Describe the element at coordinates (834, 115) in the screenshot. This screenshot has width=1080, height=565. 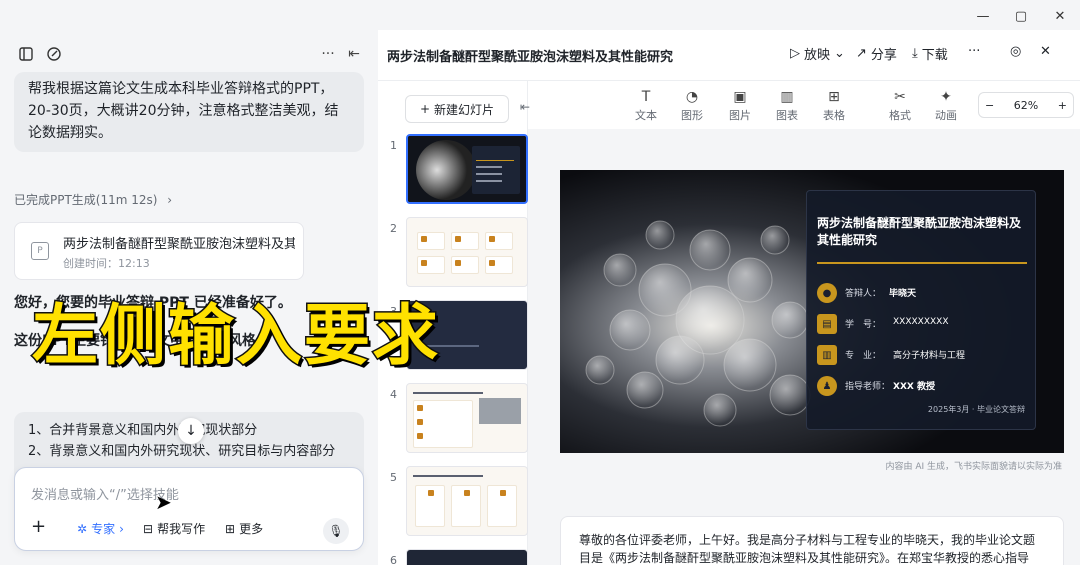
I see `table-tool-label: 表格` at that location.